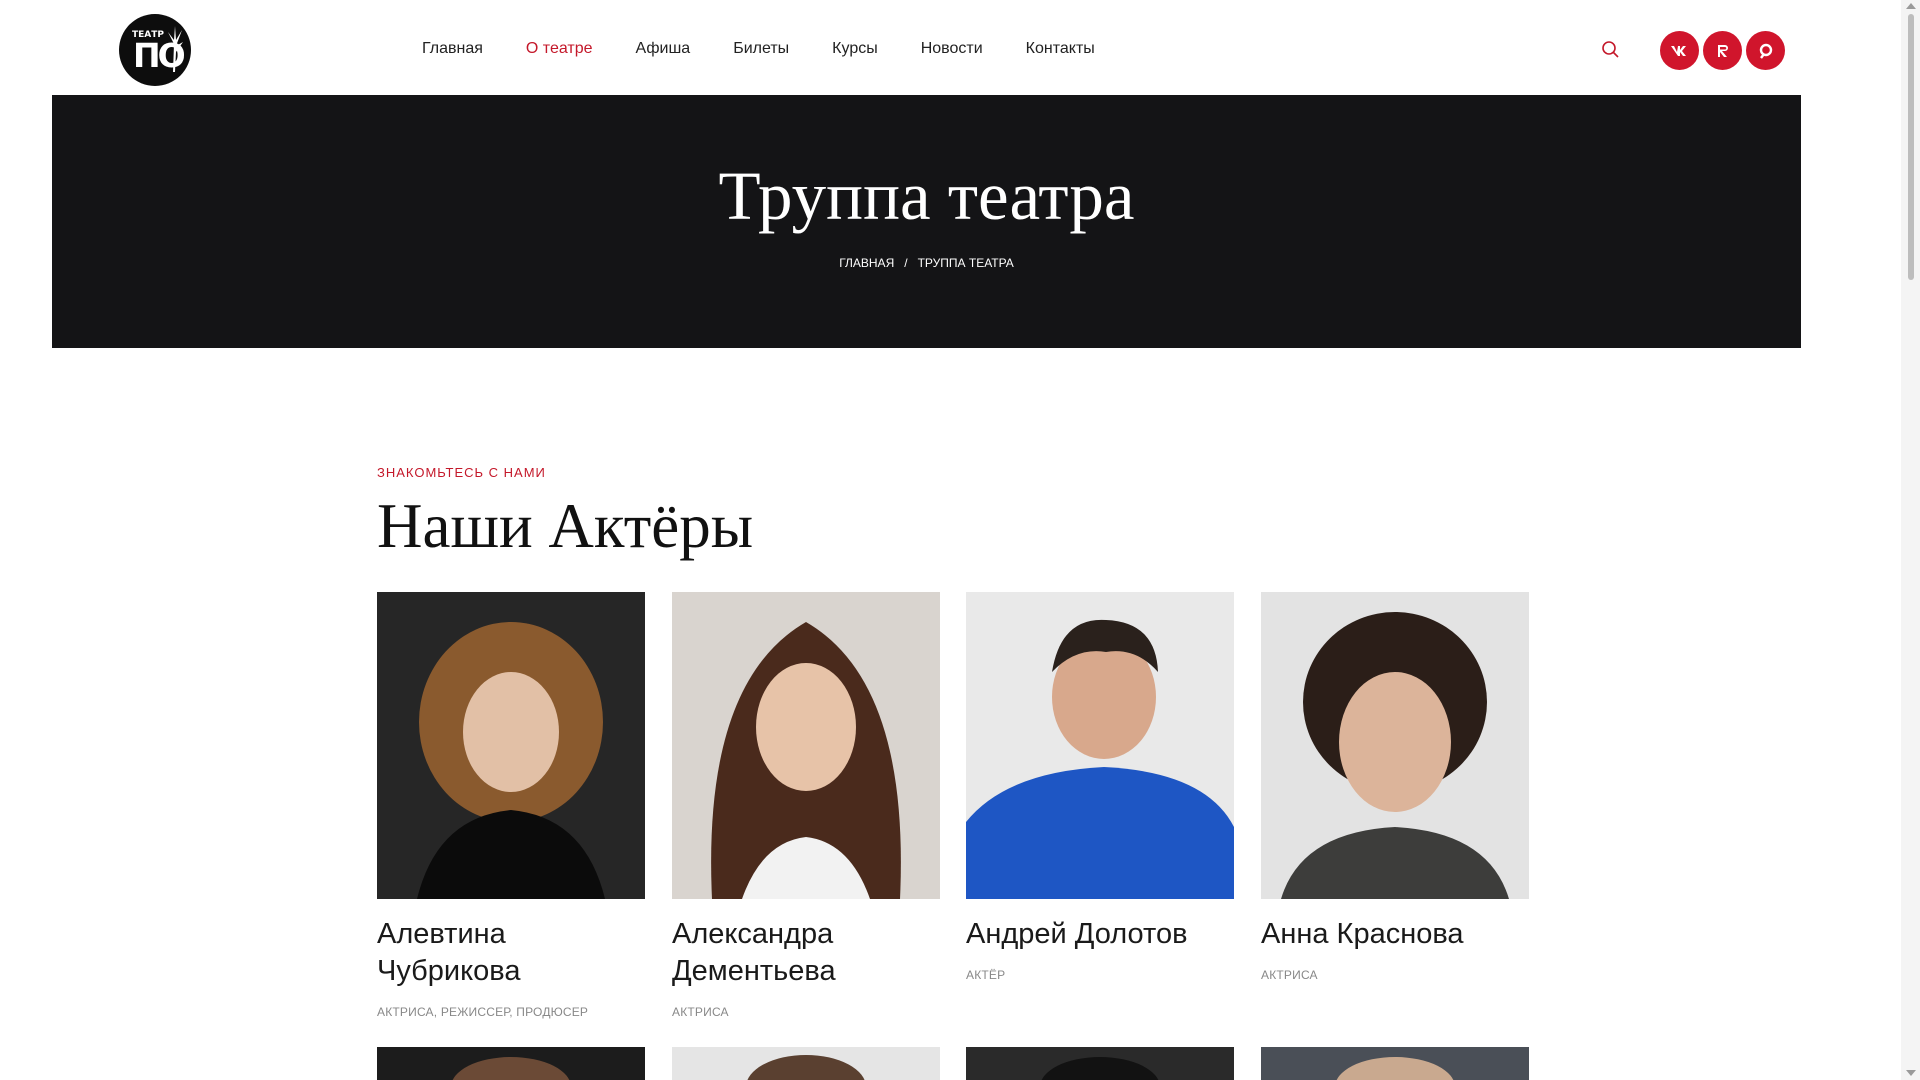  What do you see at coordinates (452, 49) in the screenshot?
I see `nav-item-home: Главная` at bounding box center [452, 49].